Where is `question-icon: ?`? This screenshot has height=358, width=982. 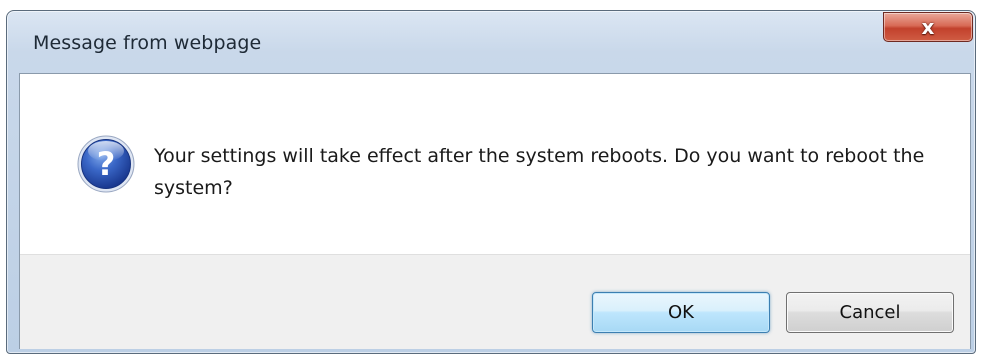
question-icon: ? is located at coordinates (106, 164).